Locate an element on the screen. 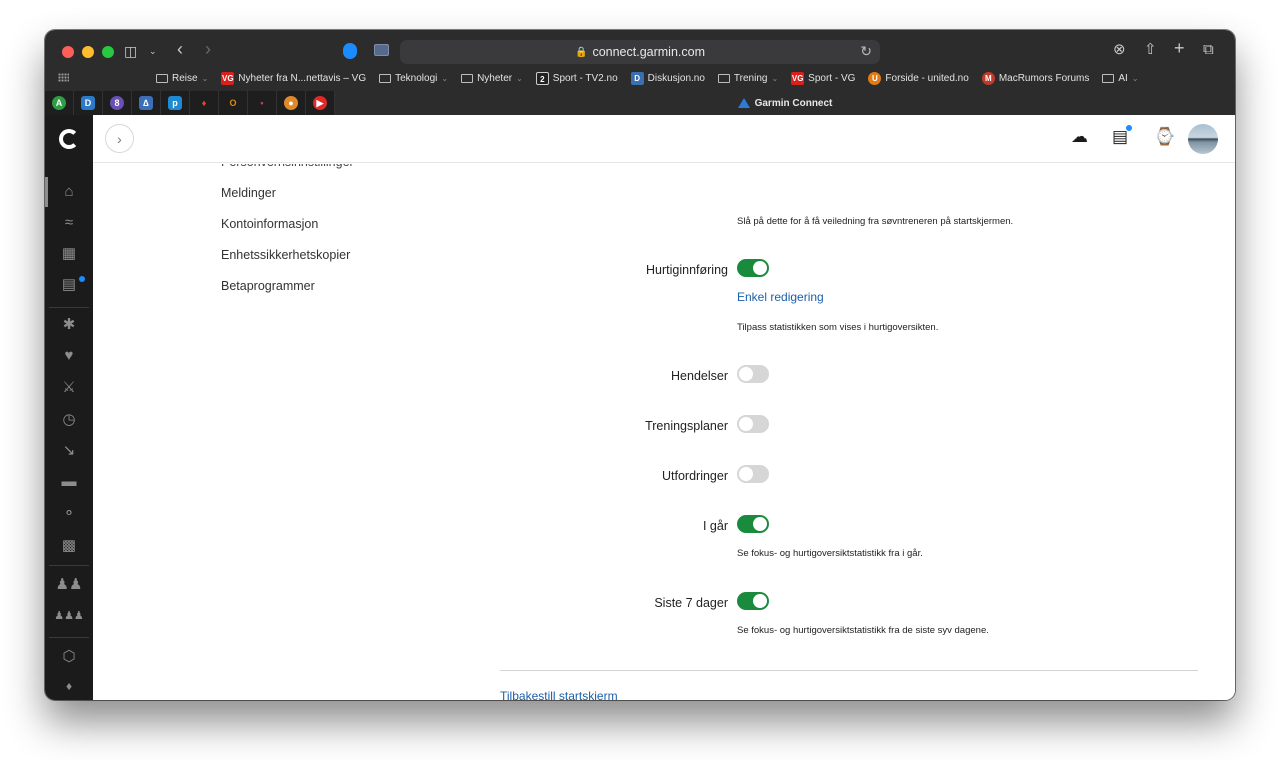  insights-icon: ≈ is located at coordinates (69, 223).